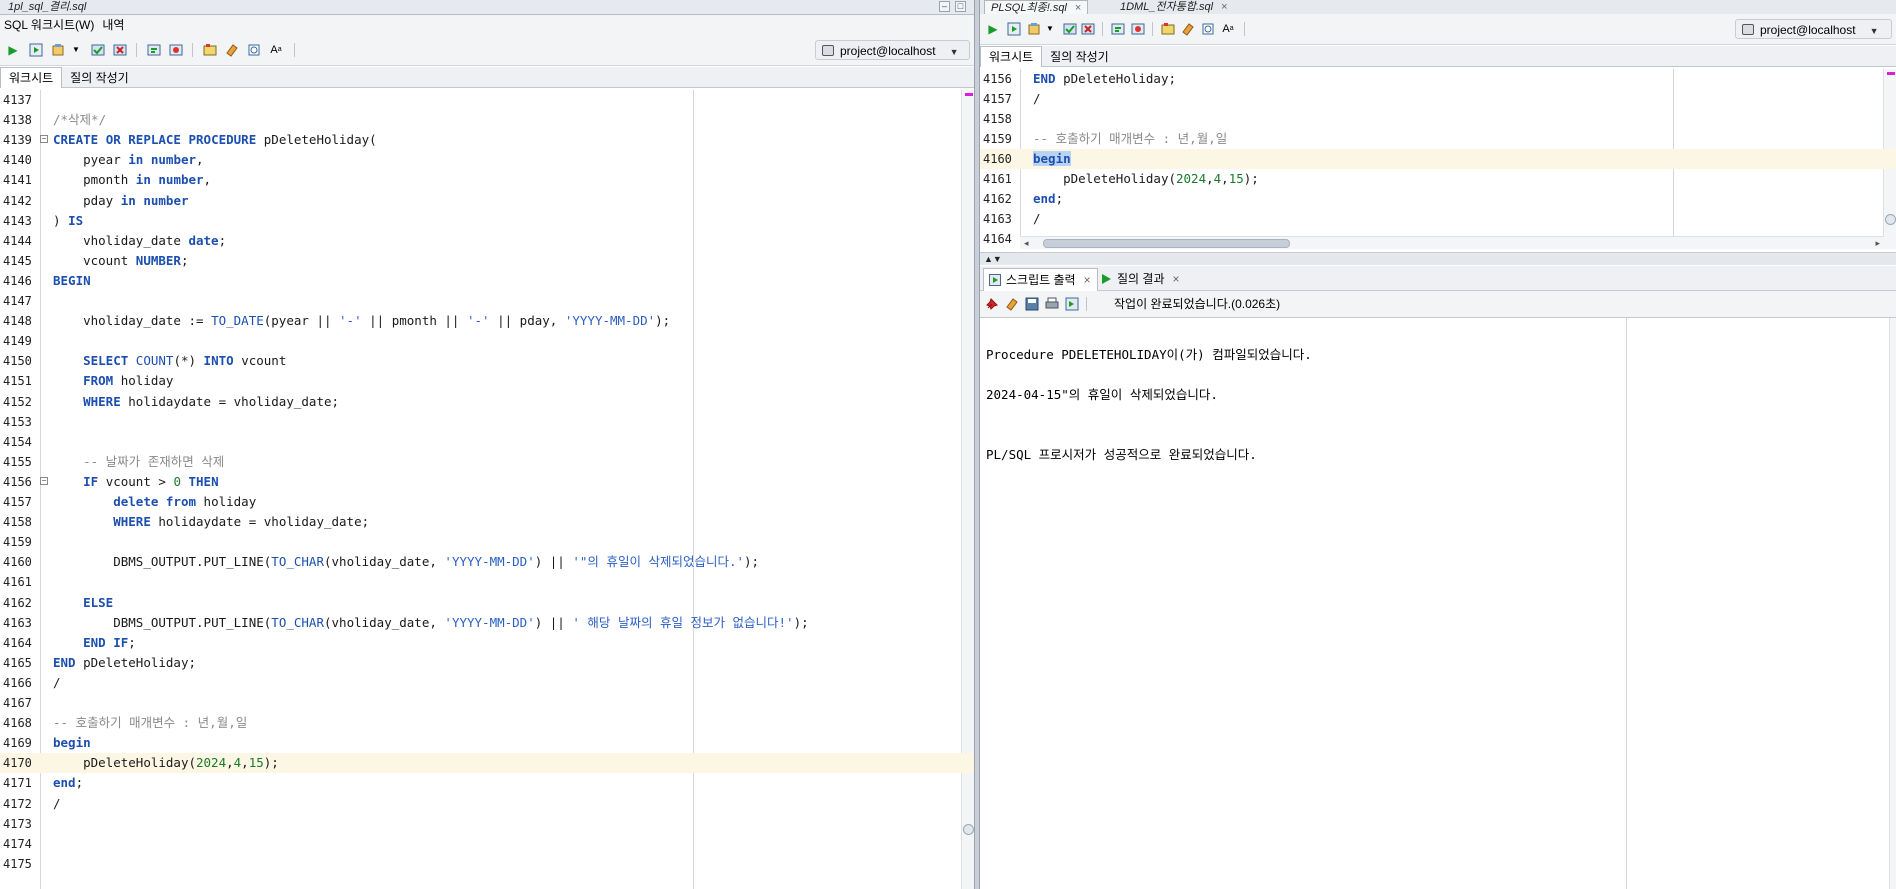 This screenshot has height=889, width=1896. Describe the element at coordinates (1032, 304) in the screenshot. I see `save-output-icon` at that location.